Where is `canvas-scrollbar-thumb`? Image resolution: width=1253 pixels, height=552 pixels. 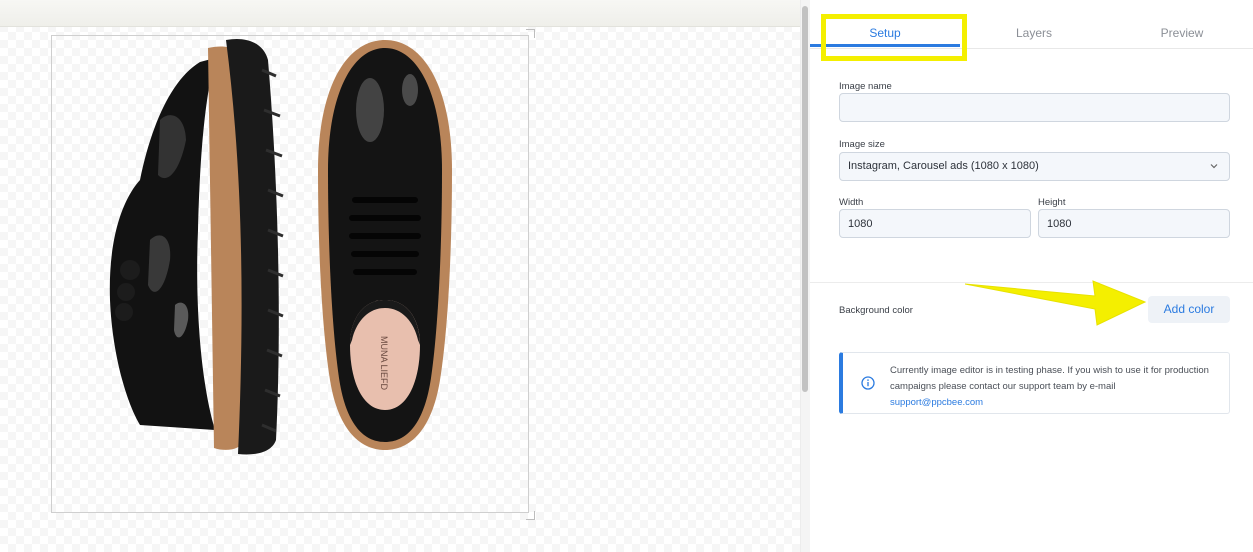 canvas-scrollbar-thumb is located at coordinates (805, 199).